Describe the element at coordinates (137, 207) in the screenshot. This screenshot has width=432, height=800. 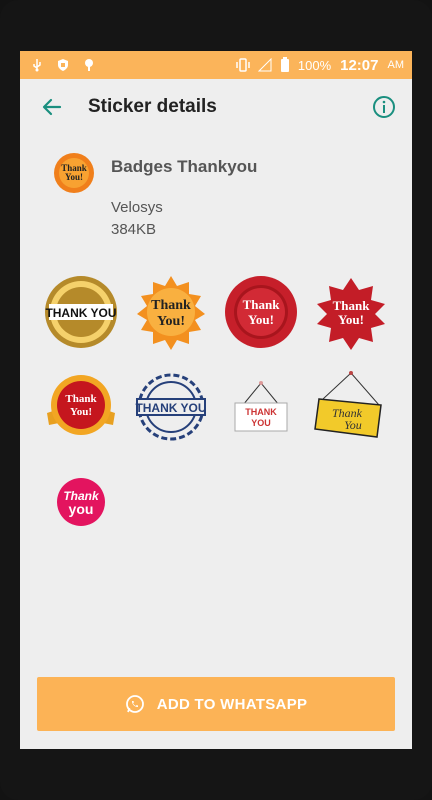
I see `pack-publisher: Velosys` at that location.